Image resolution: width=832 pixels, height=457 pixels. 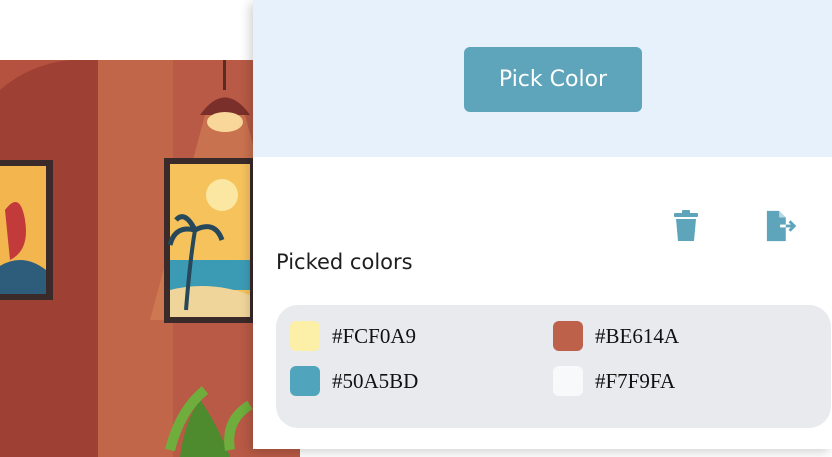 I want to click on export-colors-button, so click(x=782, y=226).